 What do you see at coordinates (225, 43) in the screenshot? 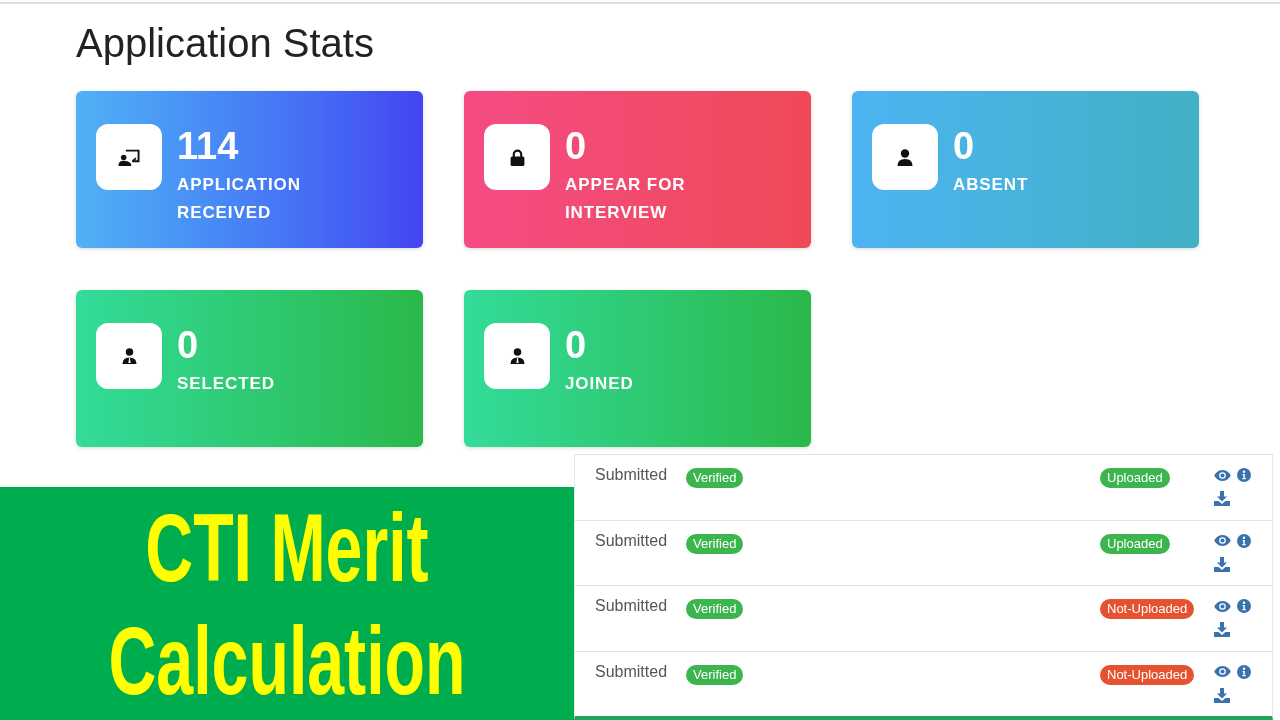
I see `page-title: Application Stats` at bounding box center [225, 43].